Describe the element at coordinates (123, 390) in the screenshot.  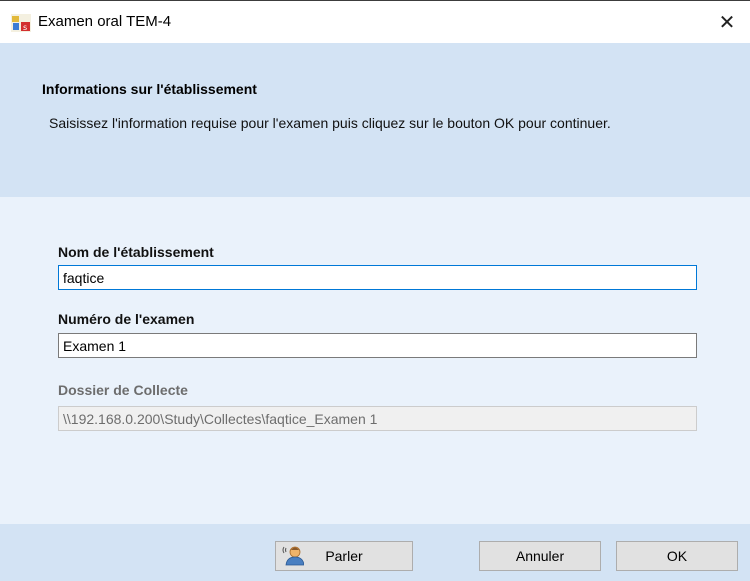
I see `collection-folder-label: Dossier de Collecte` at that location.